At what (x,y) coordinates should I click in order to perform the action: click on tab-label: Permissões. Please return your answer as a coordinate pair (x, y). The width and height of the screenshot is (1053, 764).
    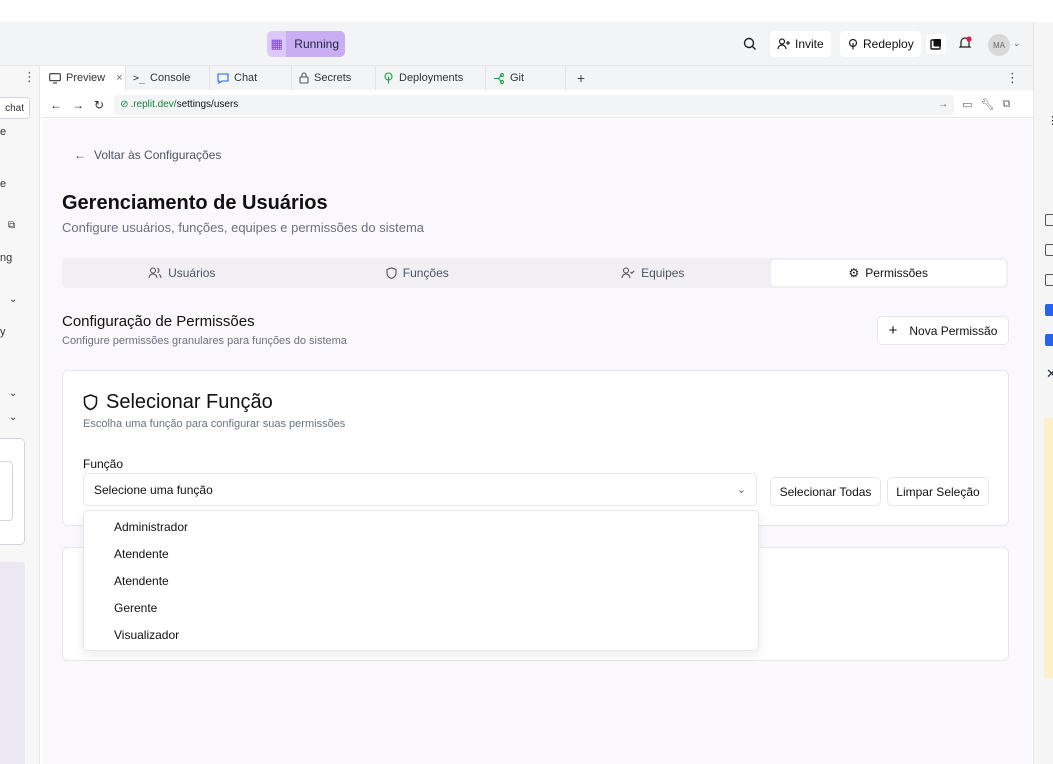
    Looking at the image, I should click on (896, 273).